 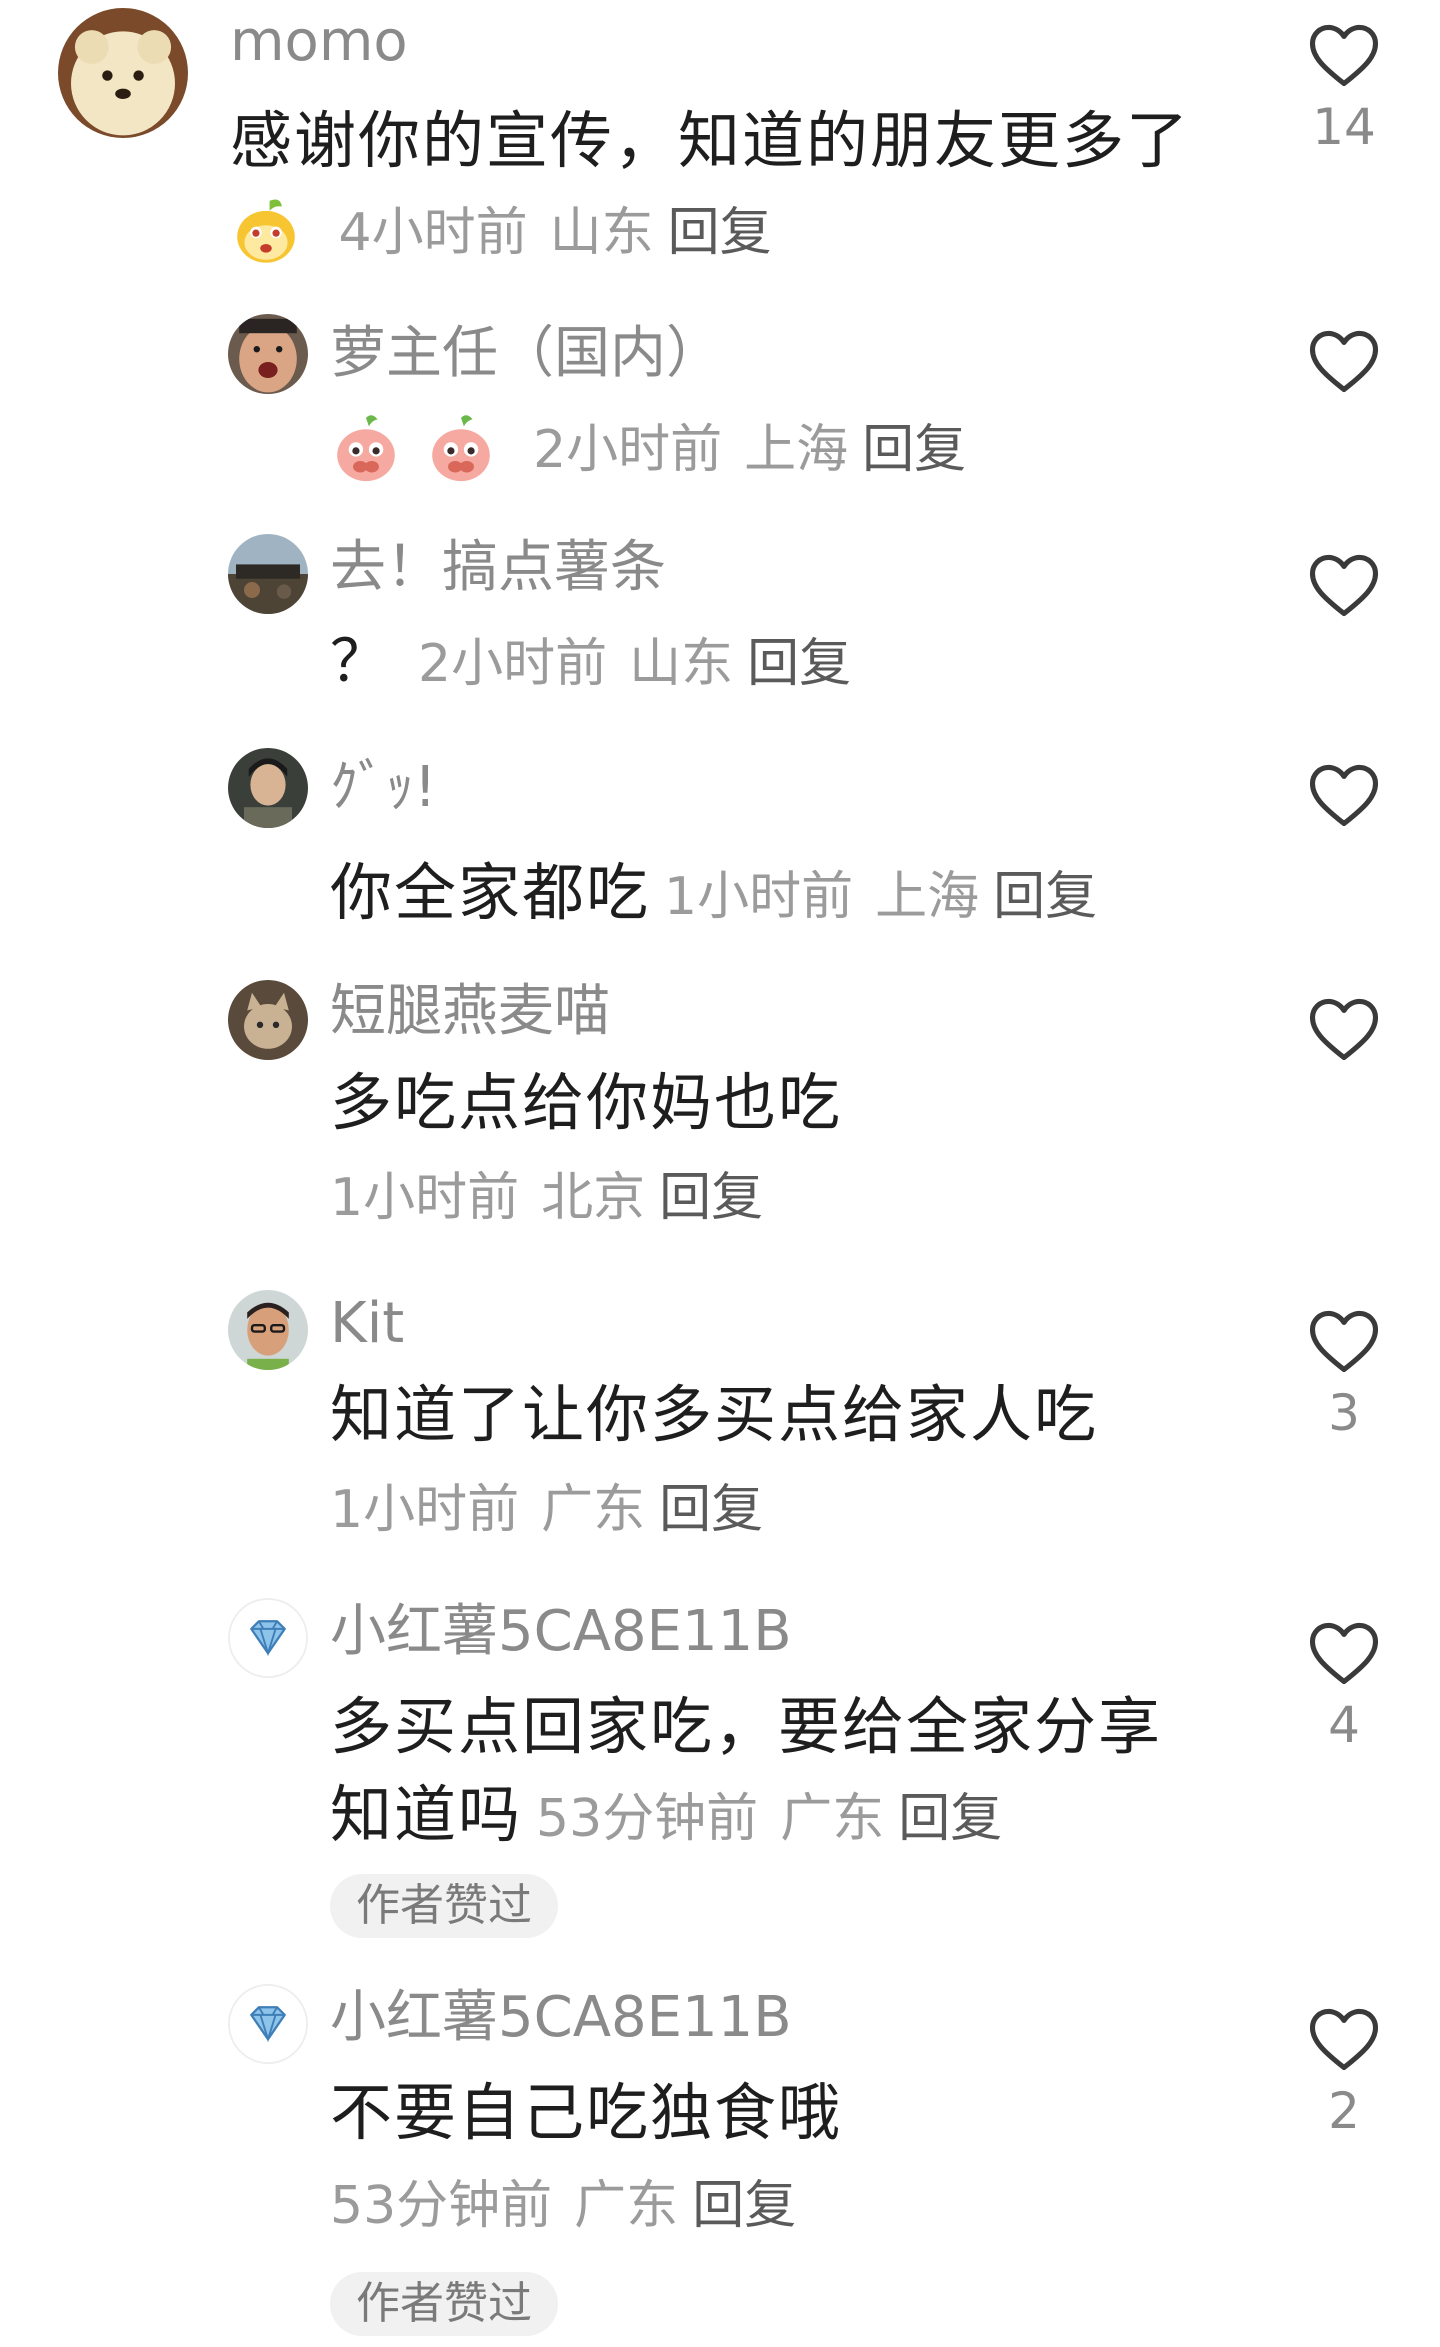 I want to click on comment-author: 去！搞点薯条, so click(x=498, y=568).